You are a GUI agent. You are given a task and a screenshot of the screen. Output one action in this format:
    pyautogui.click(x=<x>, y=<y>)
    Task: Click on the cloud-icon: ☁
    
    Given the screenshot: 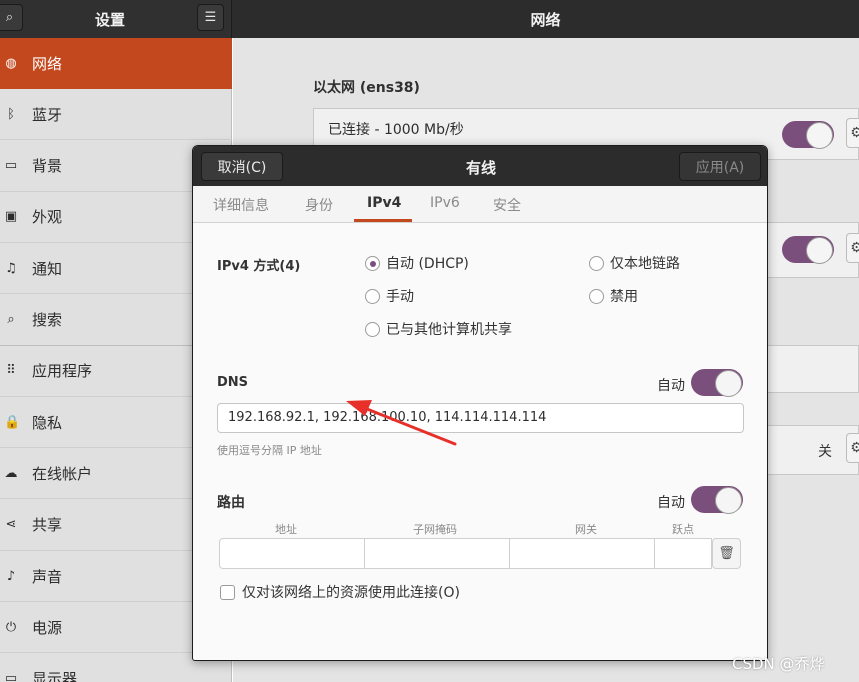 What is the action you would take?
    pyautogui.click(x=11, y=473)
    